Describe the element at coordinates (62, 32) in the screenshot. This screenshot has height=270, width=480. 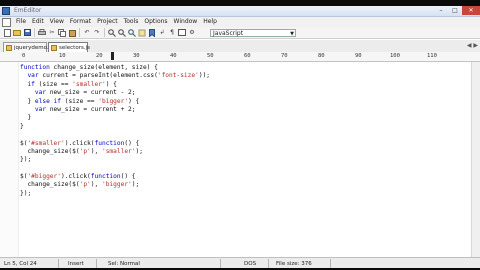
I see `copy-icon` at that location.